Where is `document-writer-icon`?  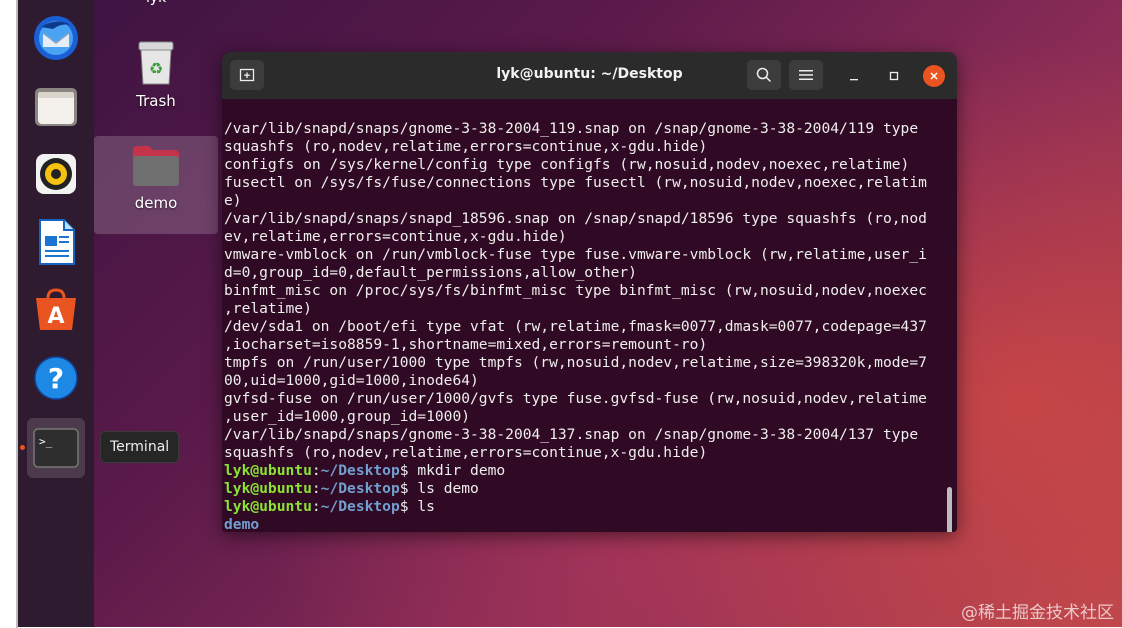 document-writer-icon is located at coordinates (57, 242).